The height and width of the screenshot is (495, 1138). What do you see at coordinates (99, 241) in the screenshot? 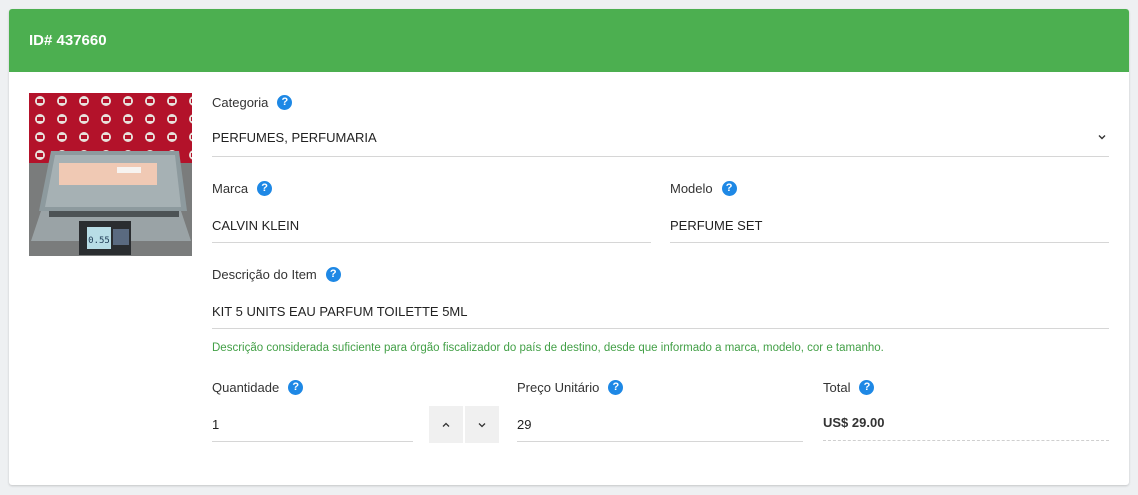
I see `scale-readout: 0.55` at bounding box center [99, 241].